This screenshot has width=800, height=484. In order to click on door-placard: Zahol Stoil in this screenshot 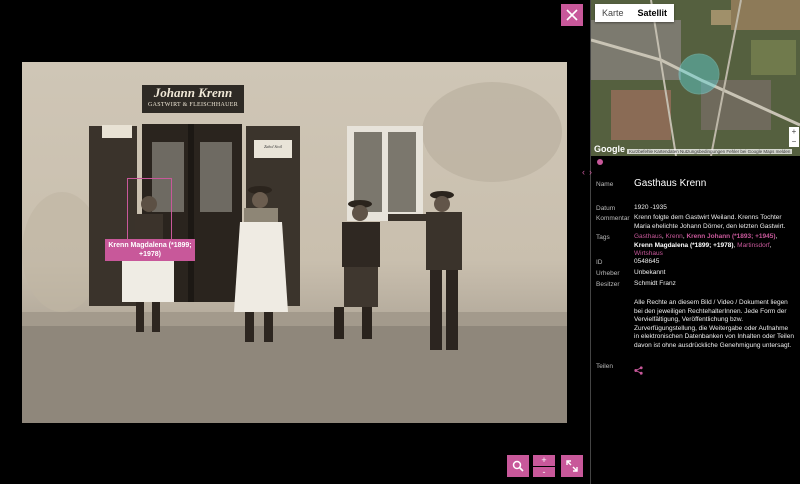, I will do `click(273, 146)`.